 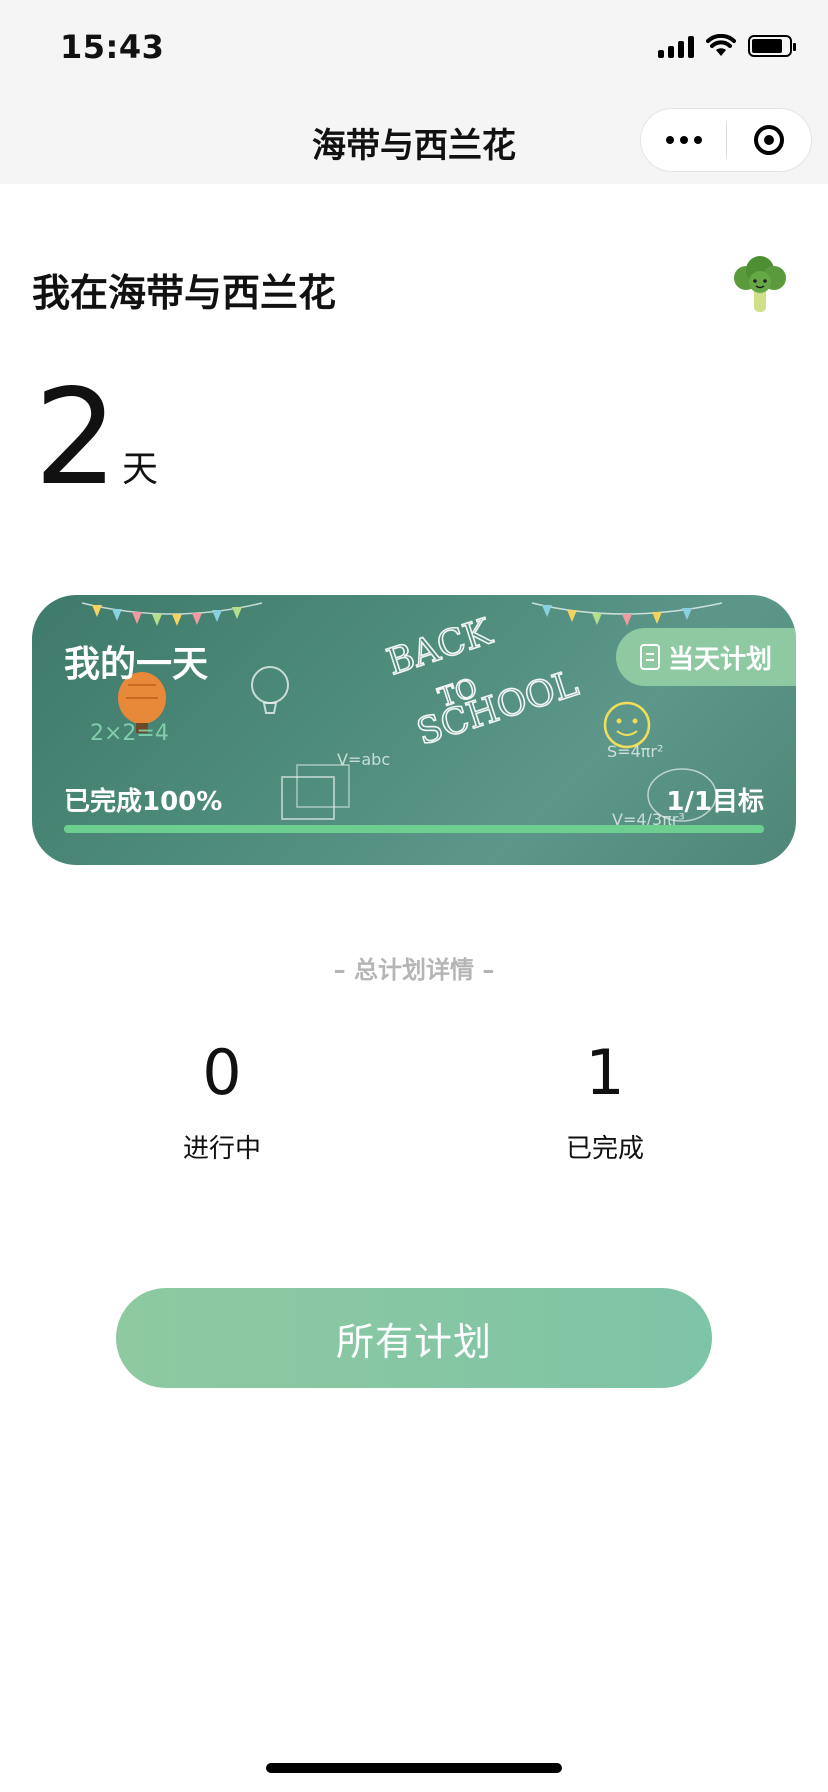 What do you see at coordinates (605, 1072) in the screenshot?
I see `completed-count: 1` at bounding box center [605, 1072].